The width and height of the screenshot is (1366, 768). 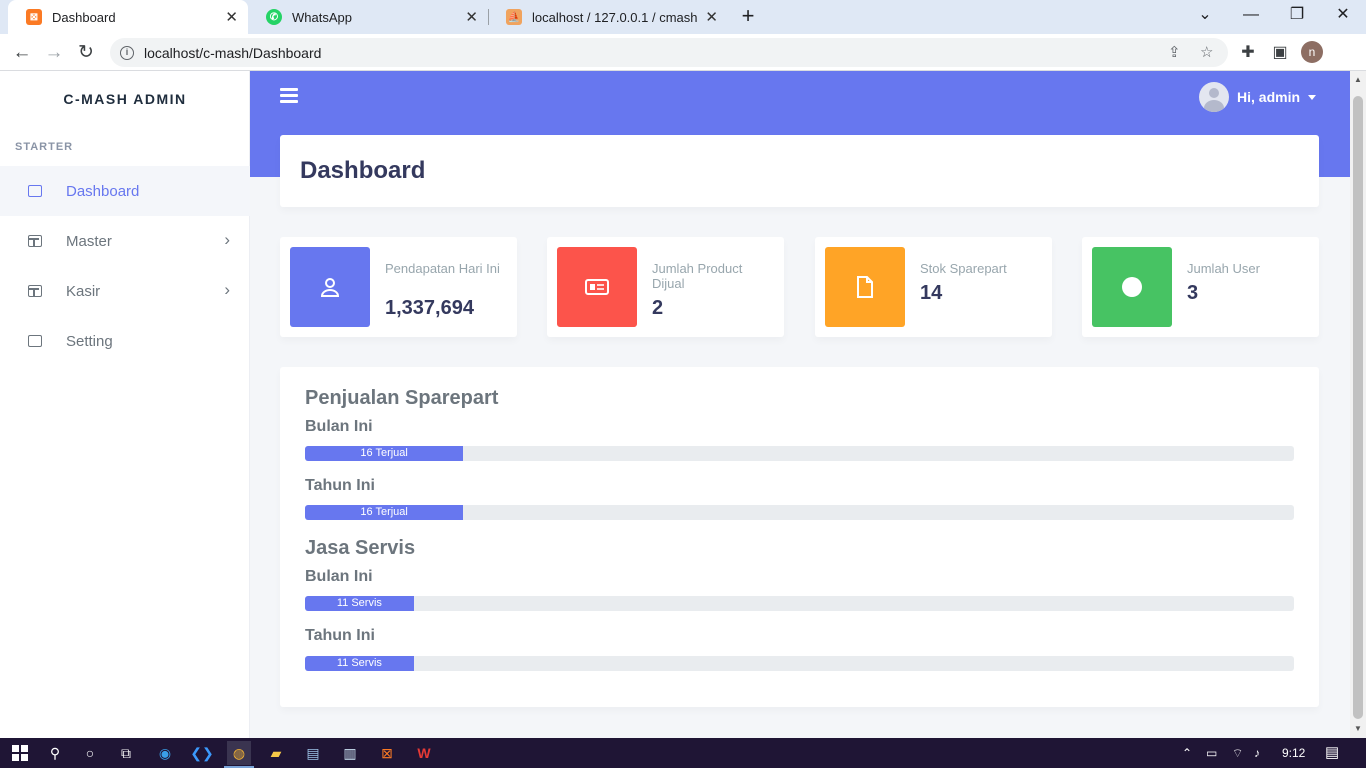 I want to click on menu-toggle-icon, so click(x=289, y=97).